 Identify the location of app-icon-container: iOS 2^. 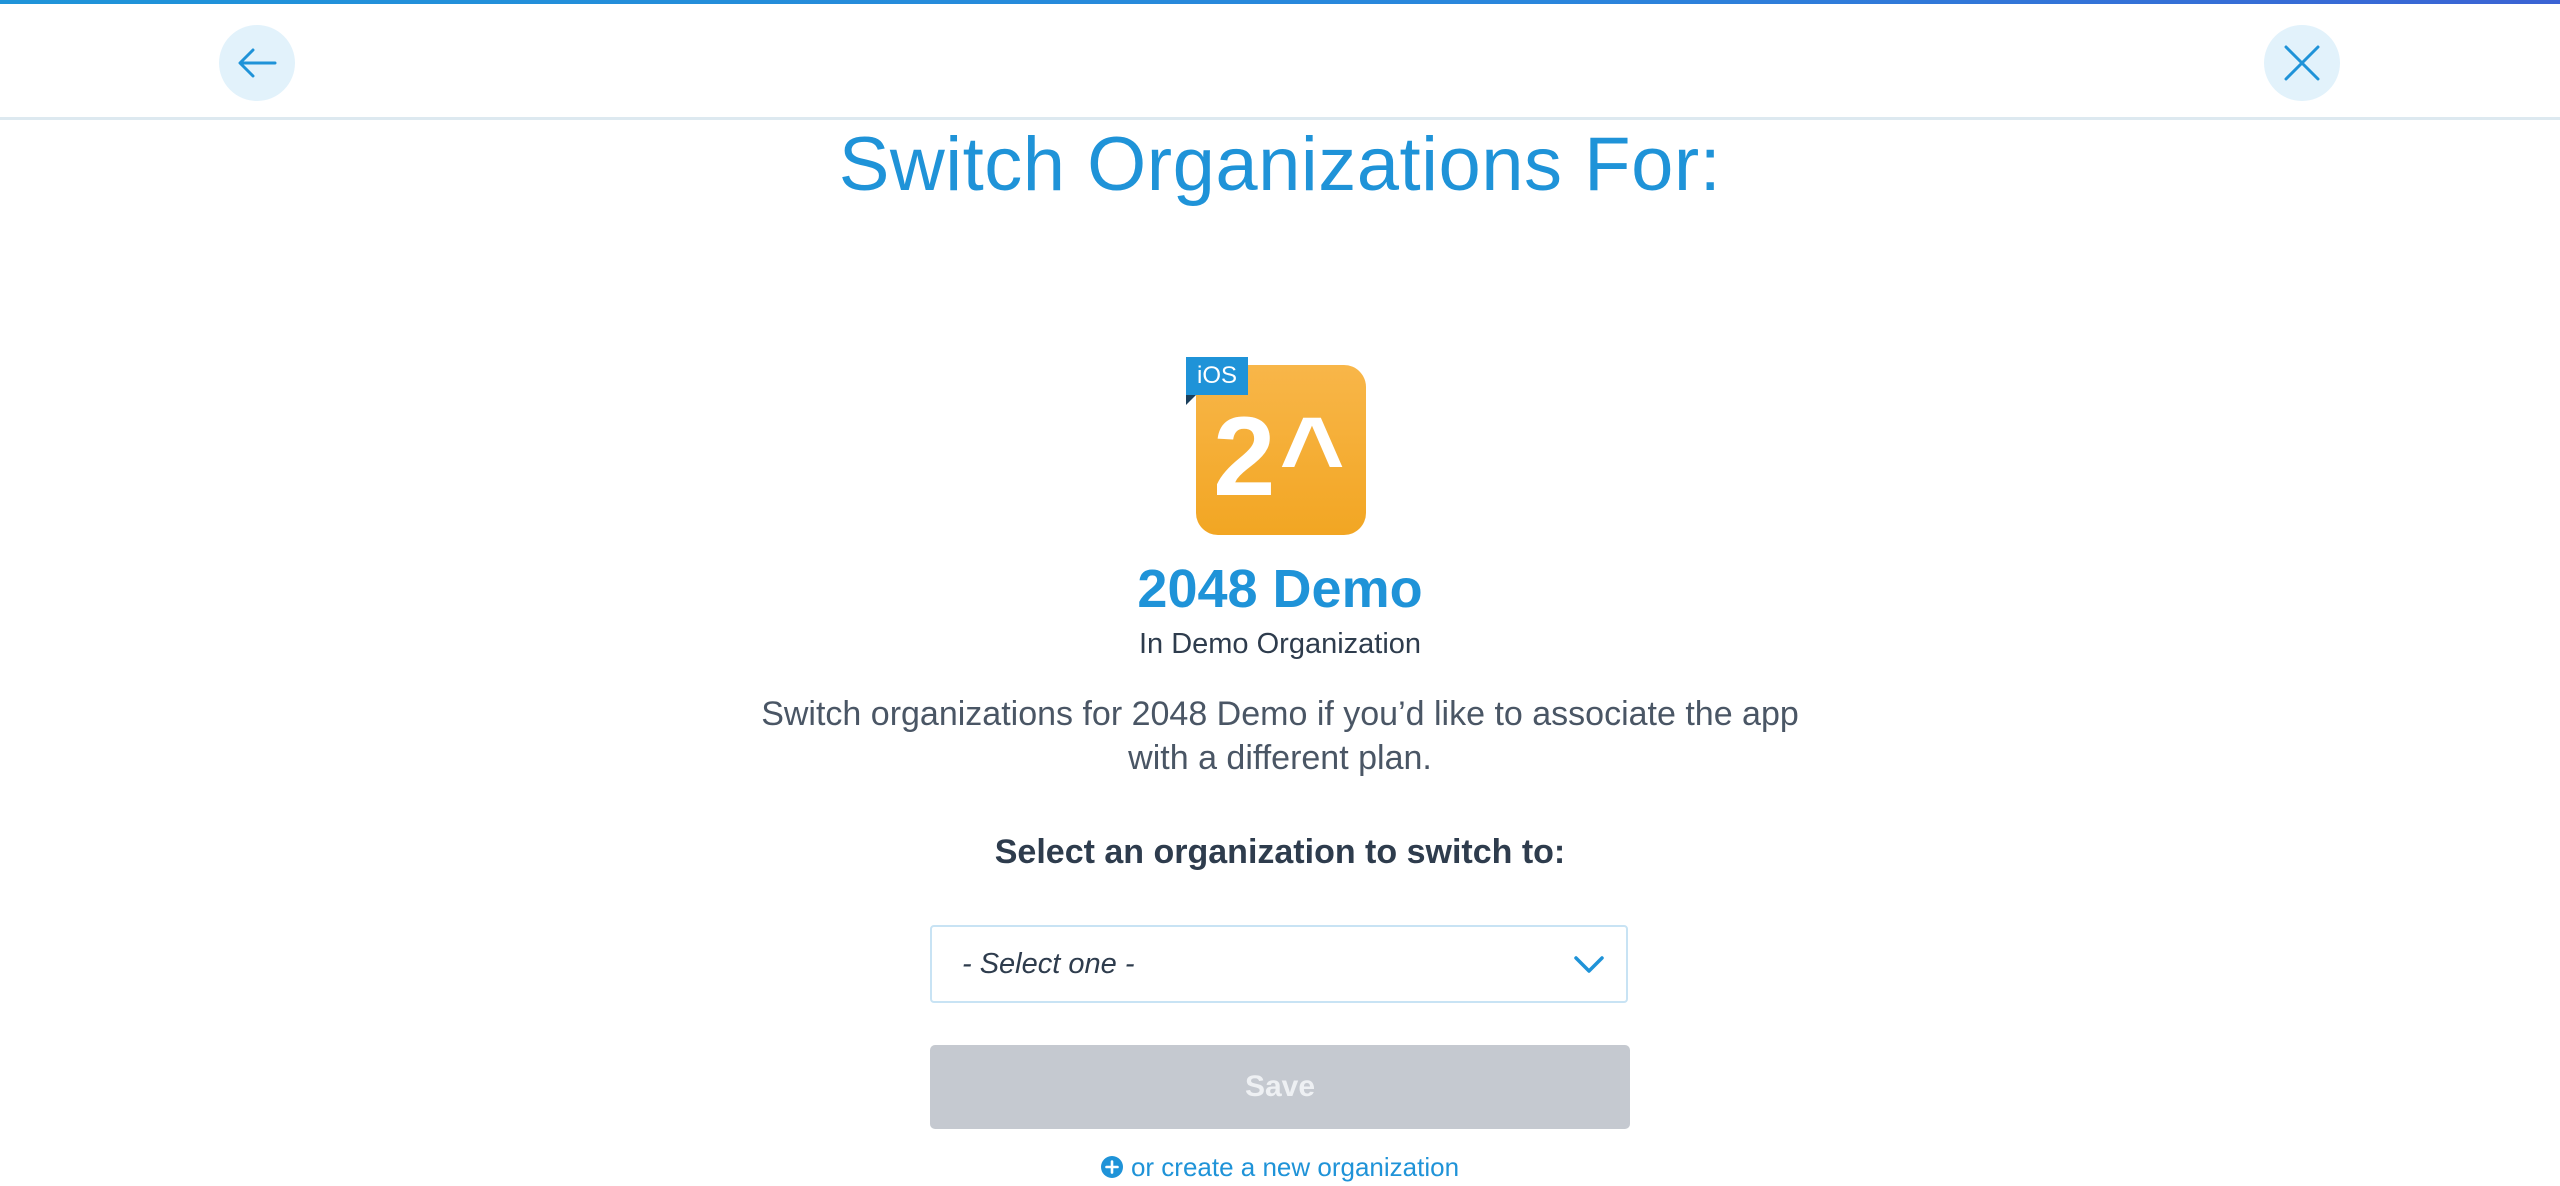
(1276, 447).